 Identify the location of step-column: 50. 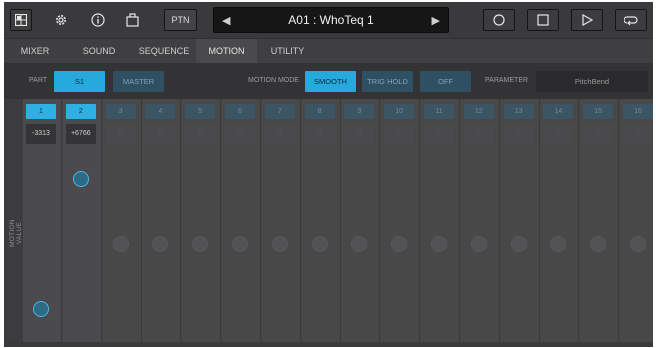
(202, 220).